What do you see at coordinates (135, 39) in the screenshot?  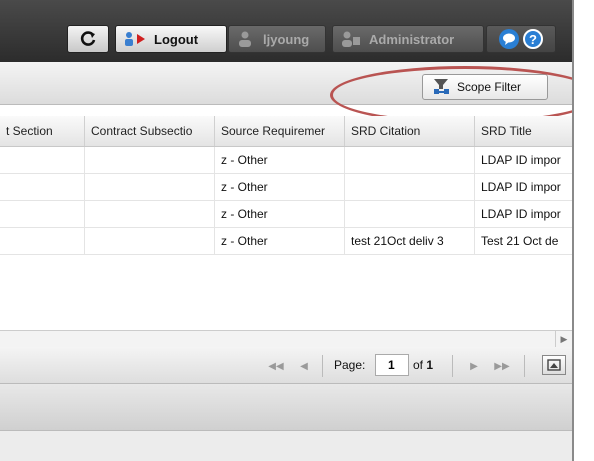 I see `logout-icon` at bounding box center [135, 39].